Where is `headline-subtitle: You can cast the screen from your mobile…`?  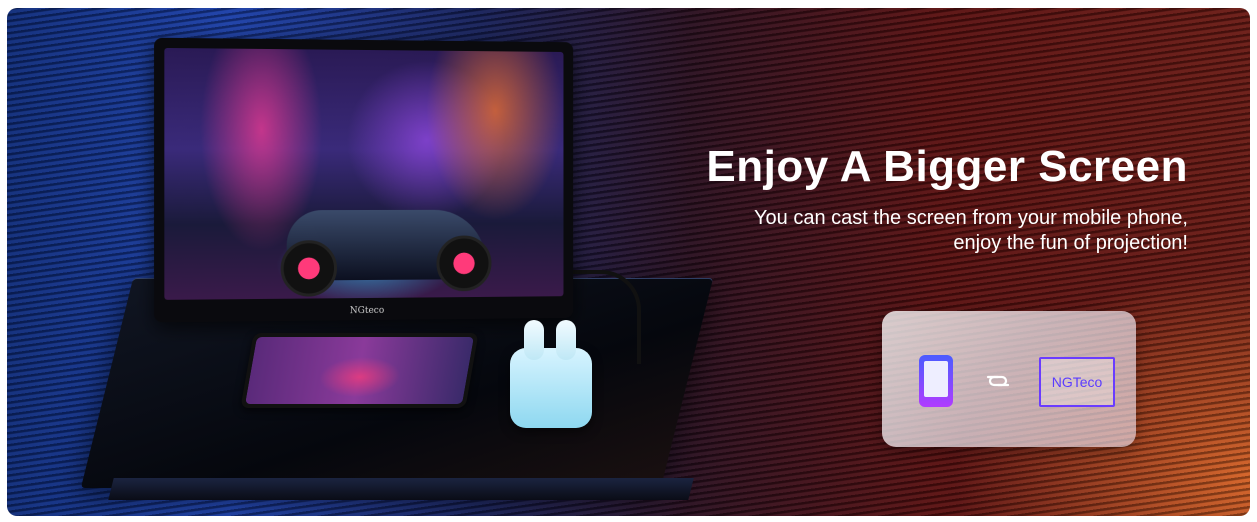 headline-subtitle: You can cast the screen from your mobile… is located at coordinates (971, 230).